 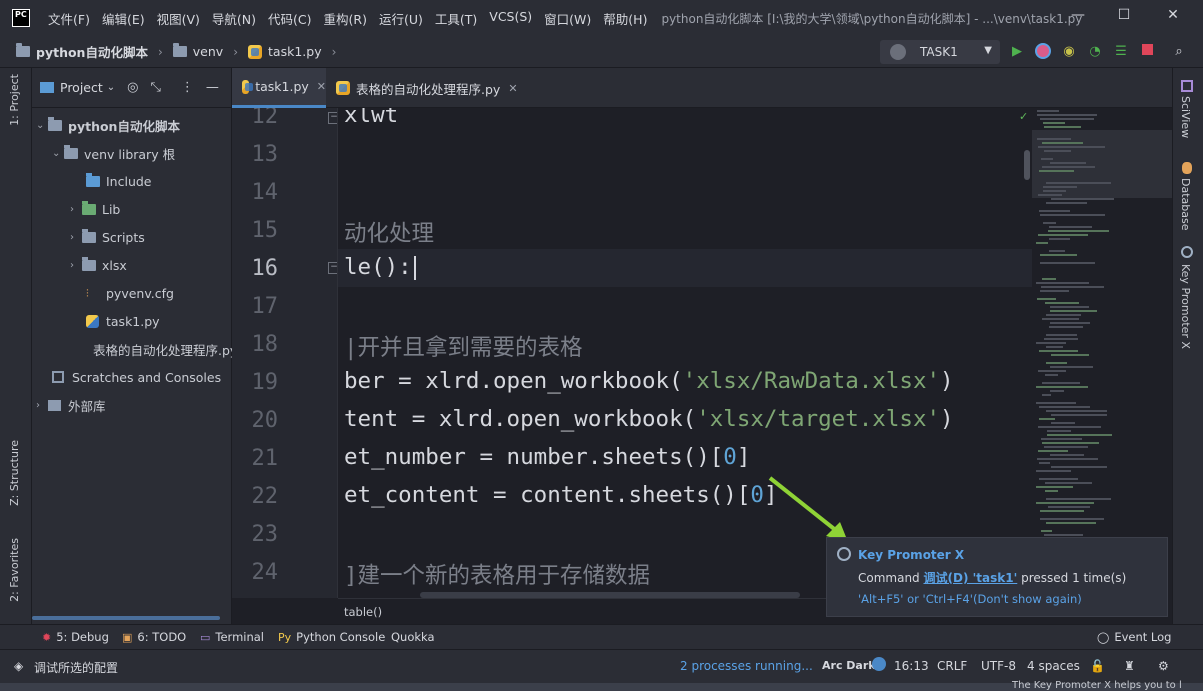 I want to click on project-horizontal-scrollbar, so click(x=126, y=618).